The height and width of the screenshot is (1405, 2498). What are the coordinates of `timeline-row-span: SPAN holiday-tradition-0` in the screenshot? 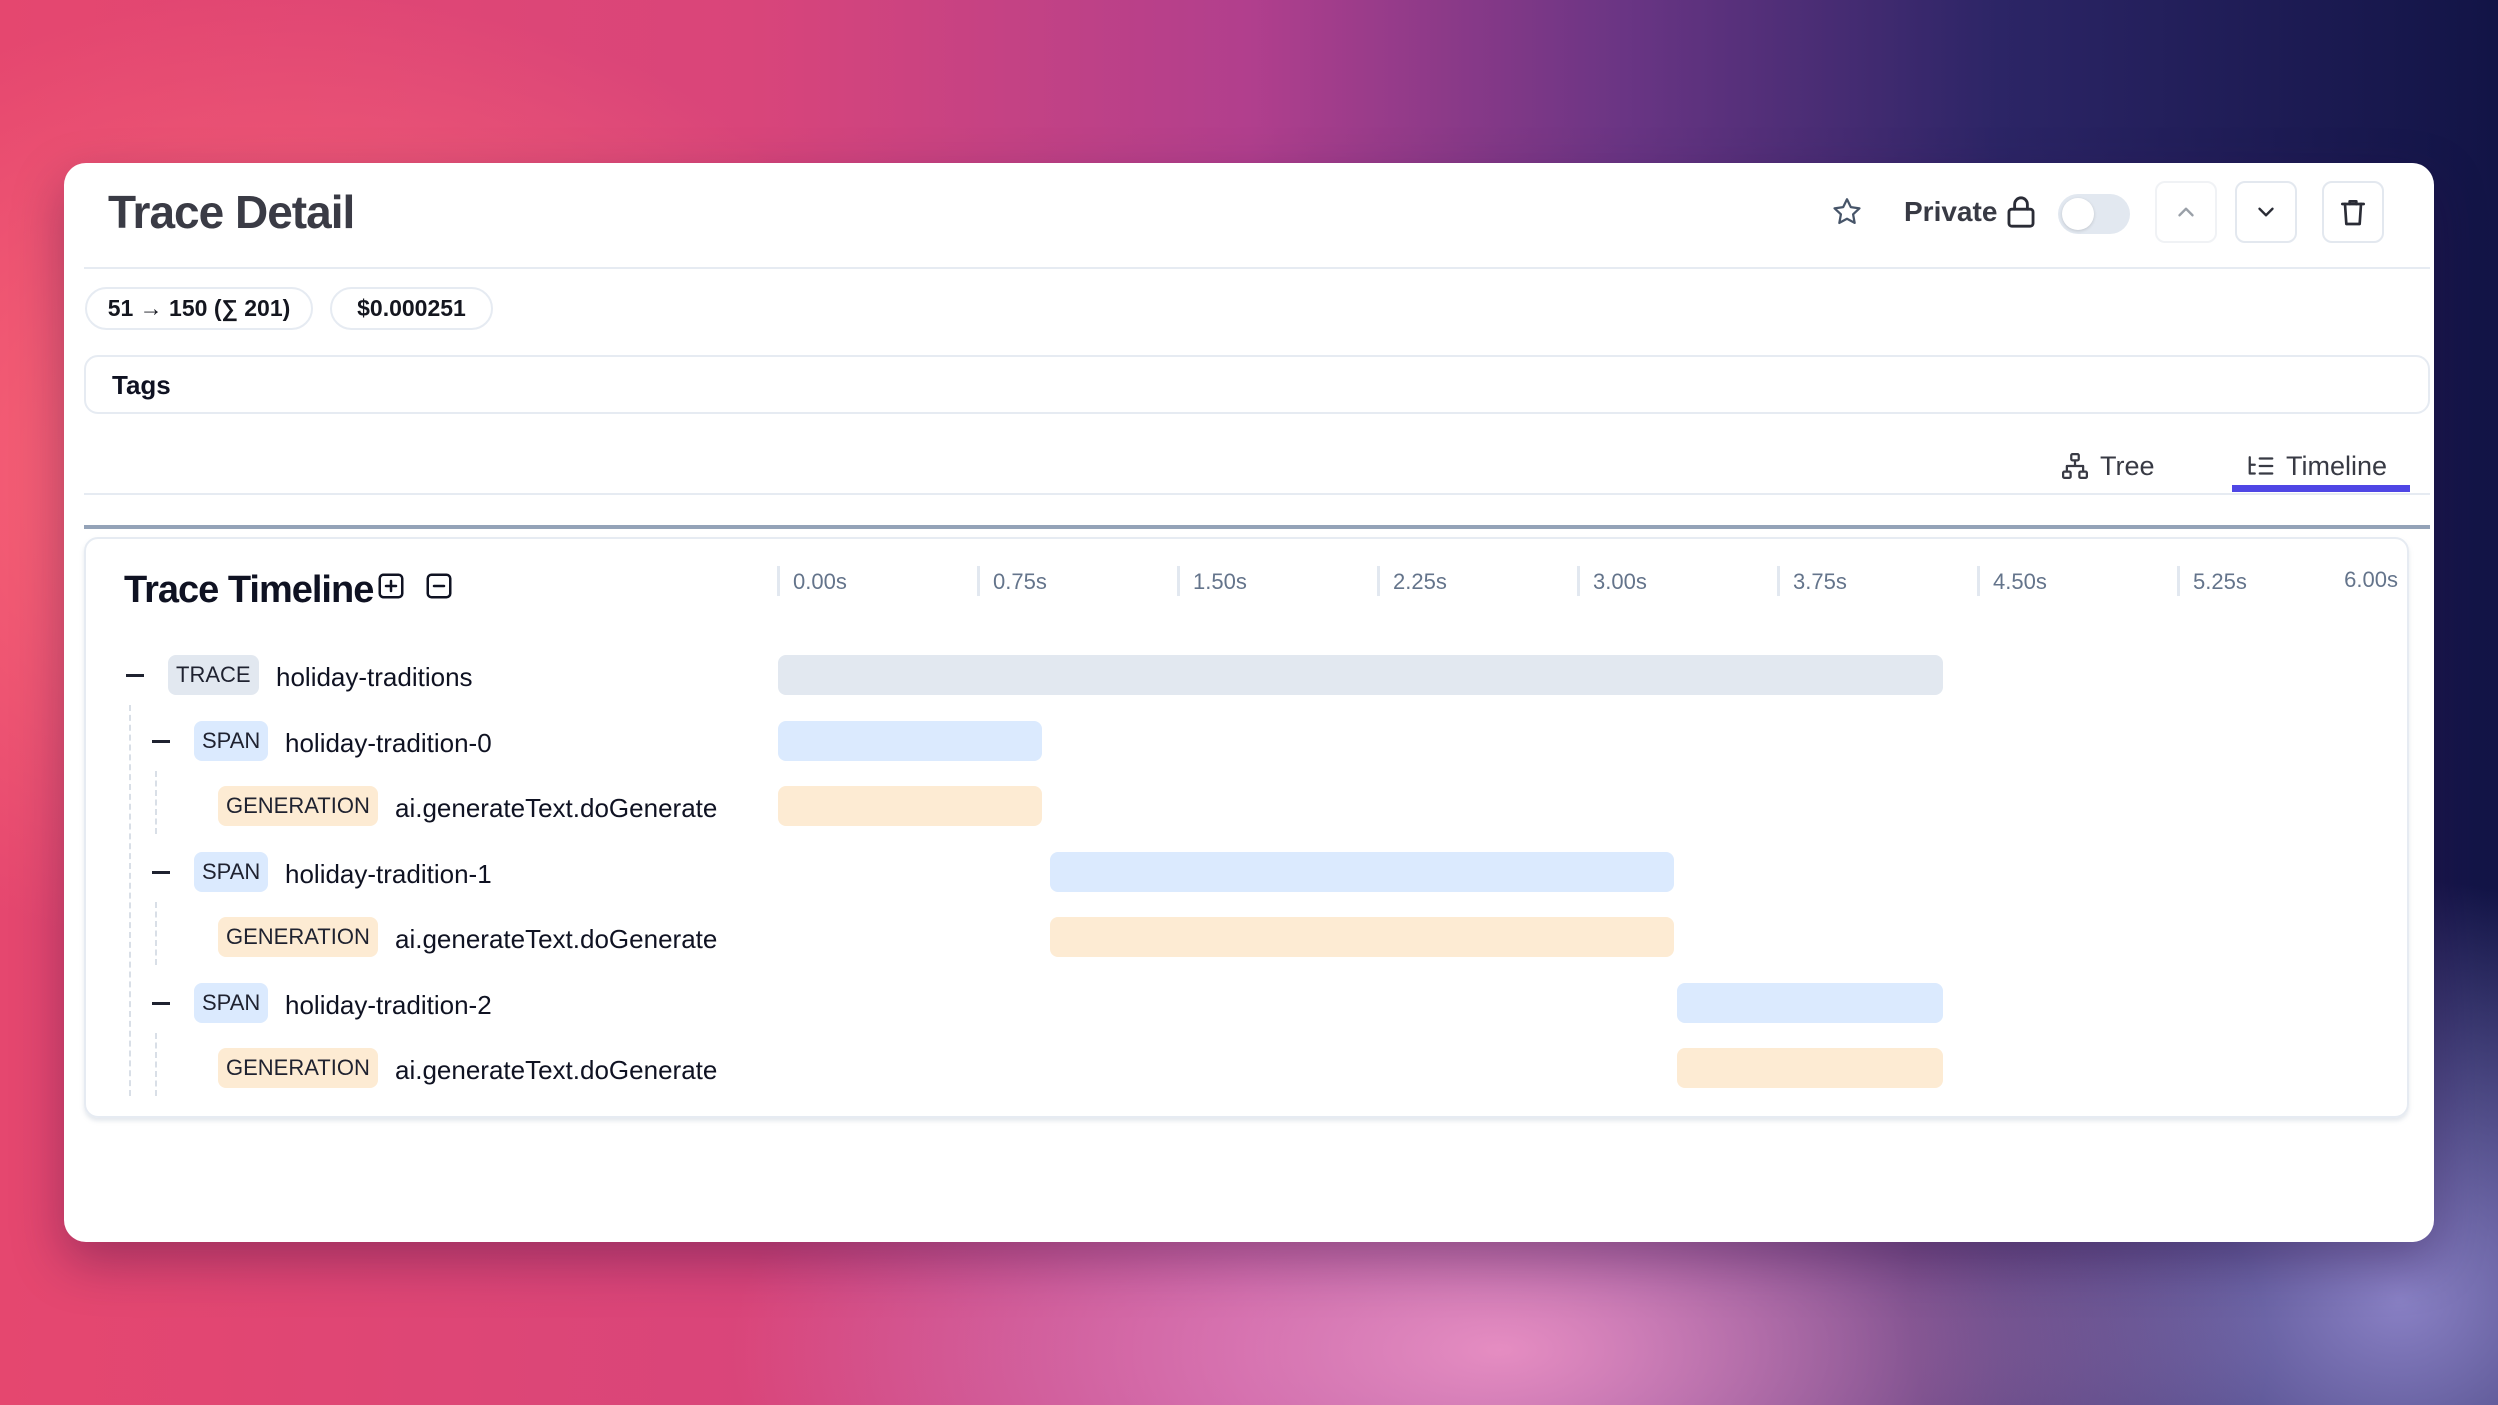 It's located at (1246, 740).